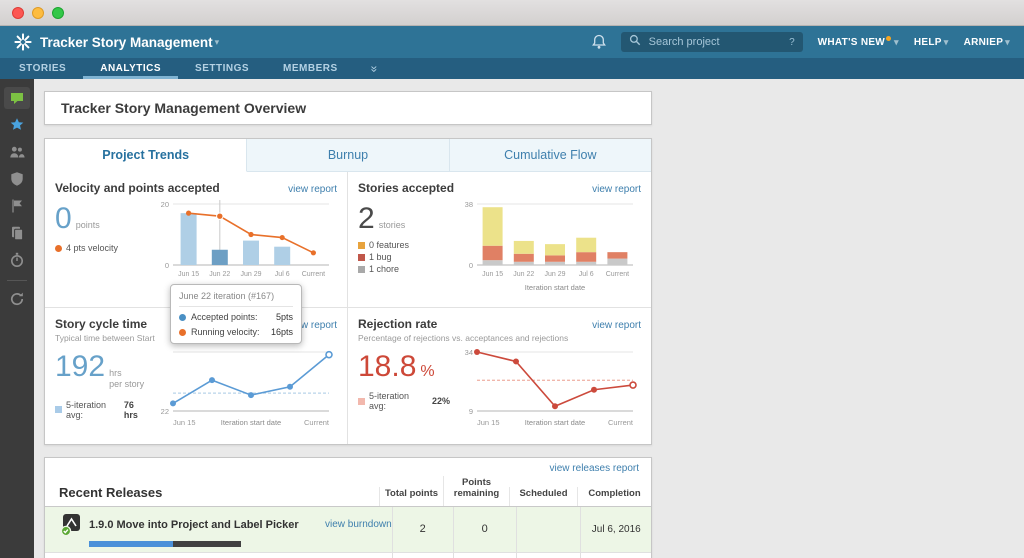 Image resolution: width=1024 pixels, height=558 pixels. I want to click on project-title-menu: Tracker Story Management ▾, so click(129, 42).